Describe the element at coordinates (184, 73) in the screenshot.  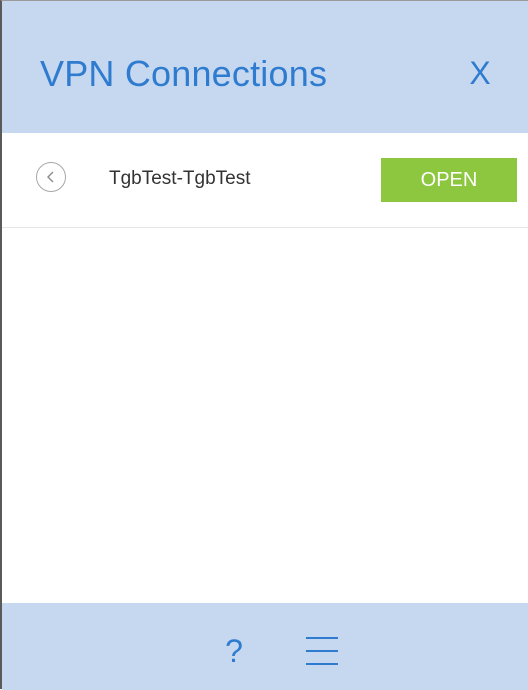
I see `page-title: VPN Connections` at that location.